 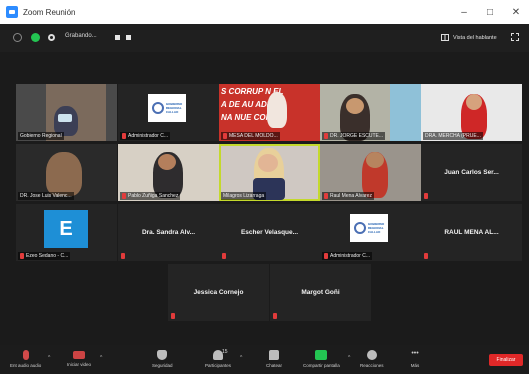 I want to click on security-button: Seguridad, so click(x=162, y=359).